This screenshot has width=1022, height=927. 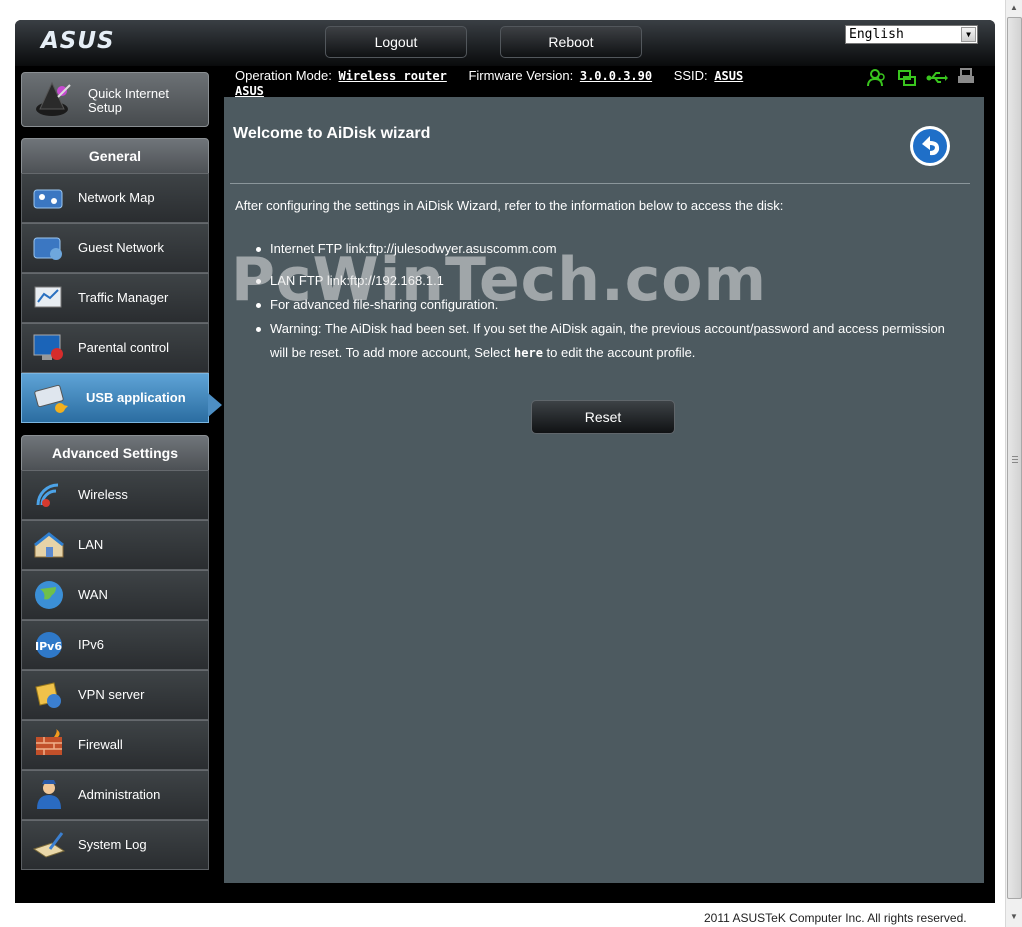 What do you see at coordinates (616, 76) in the screenshot?
I see `firmware-link: 3.0.0.3.90` at bounding box center [616, 76].